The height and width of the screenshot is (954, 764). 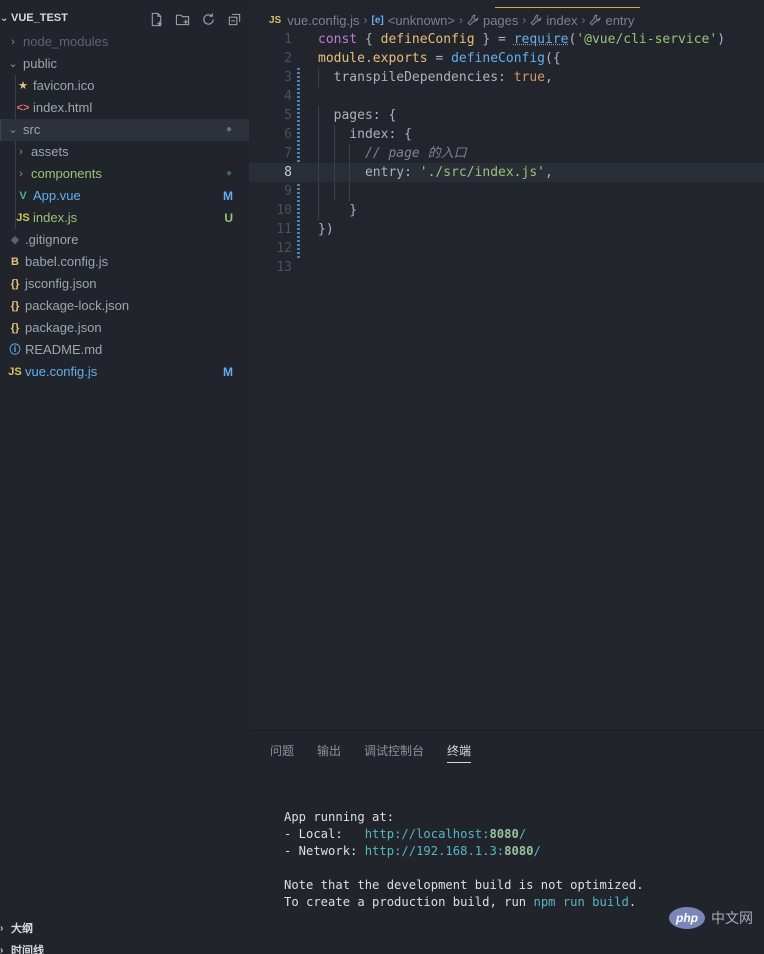 What do you see at coordinates (61, 371) in the screenshot?
I see `tree-item-label: vue.config.js` at bounding box center [61, 371].